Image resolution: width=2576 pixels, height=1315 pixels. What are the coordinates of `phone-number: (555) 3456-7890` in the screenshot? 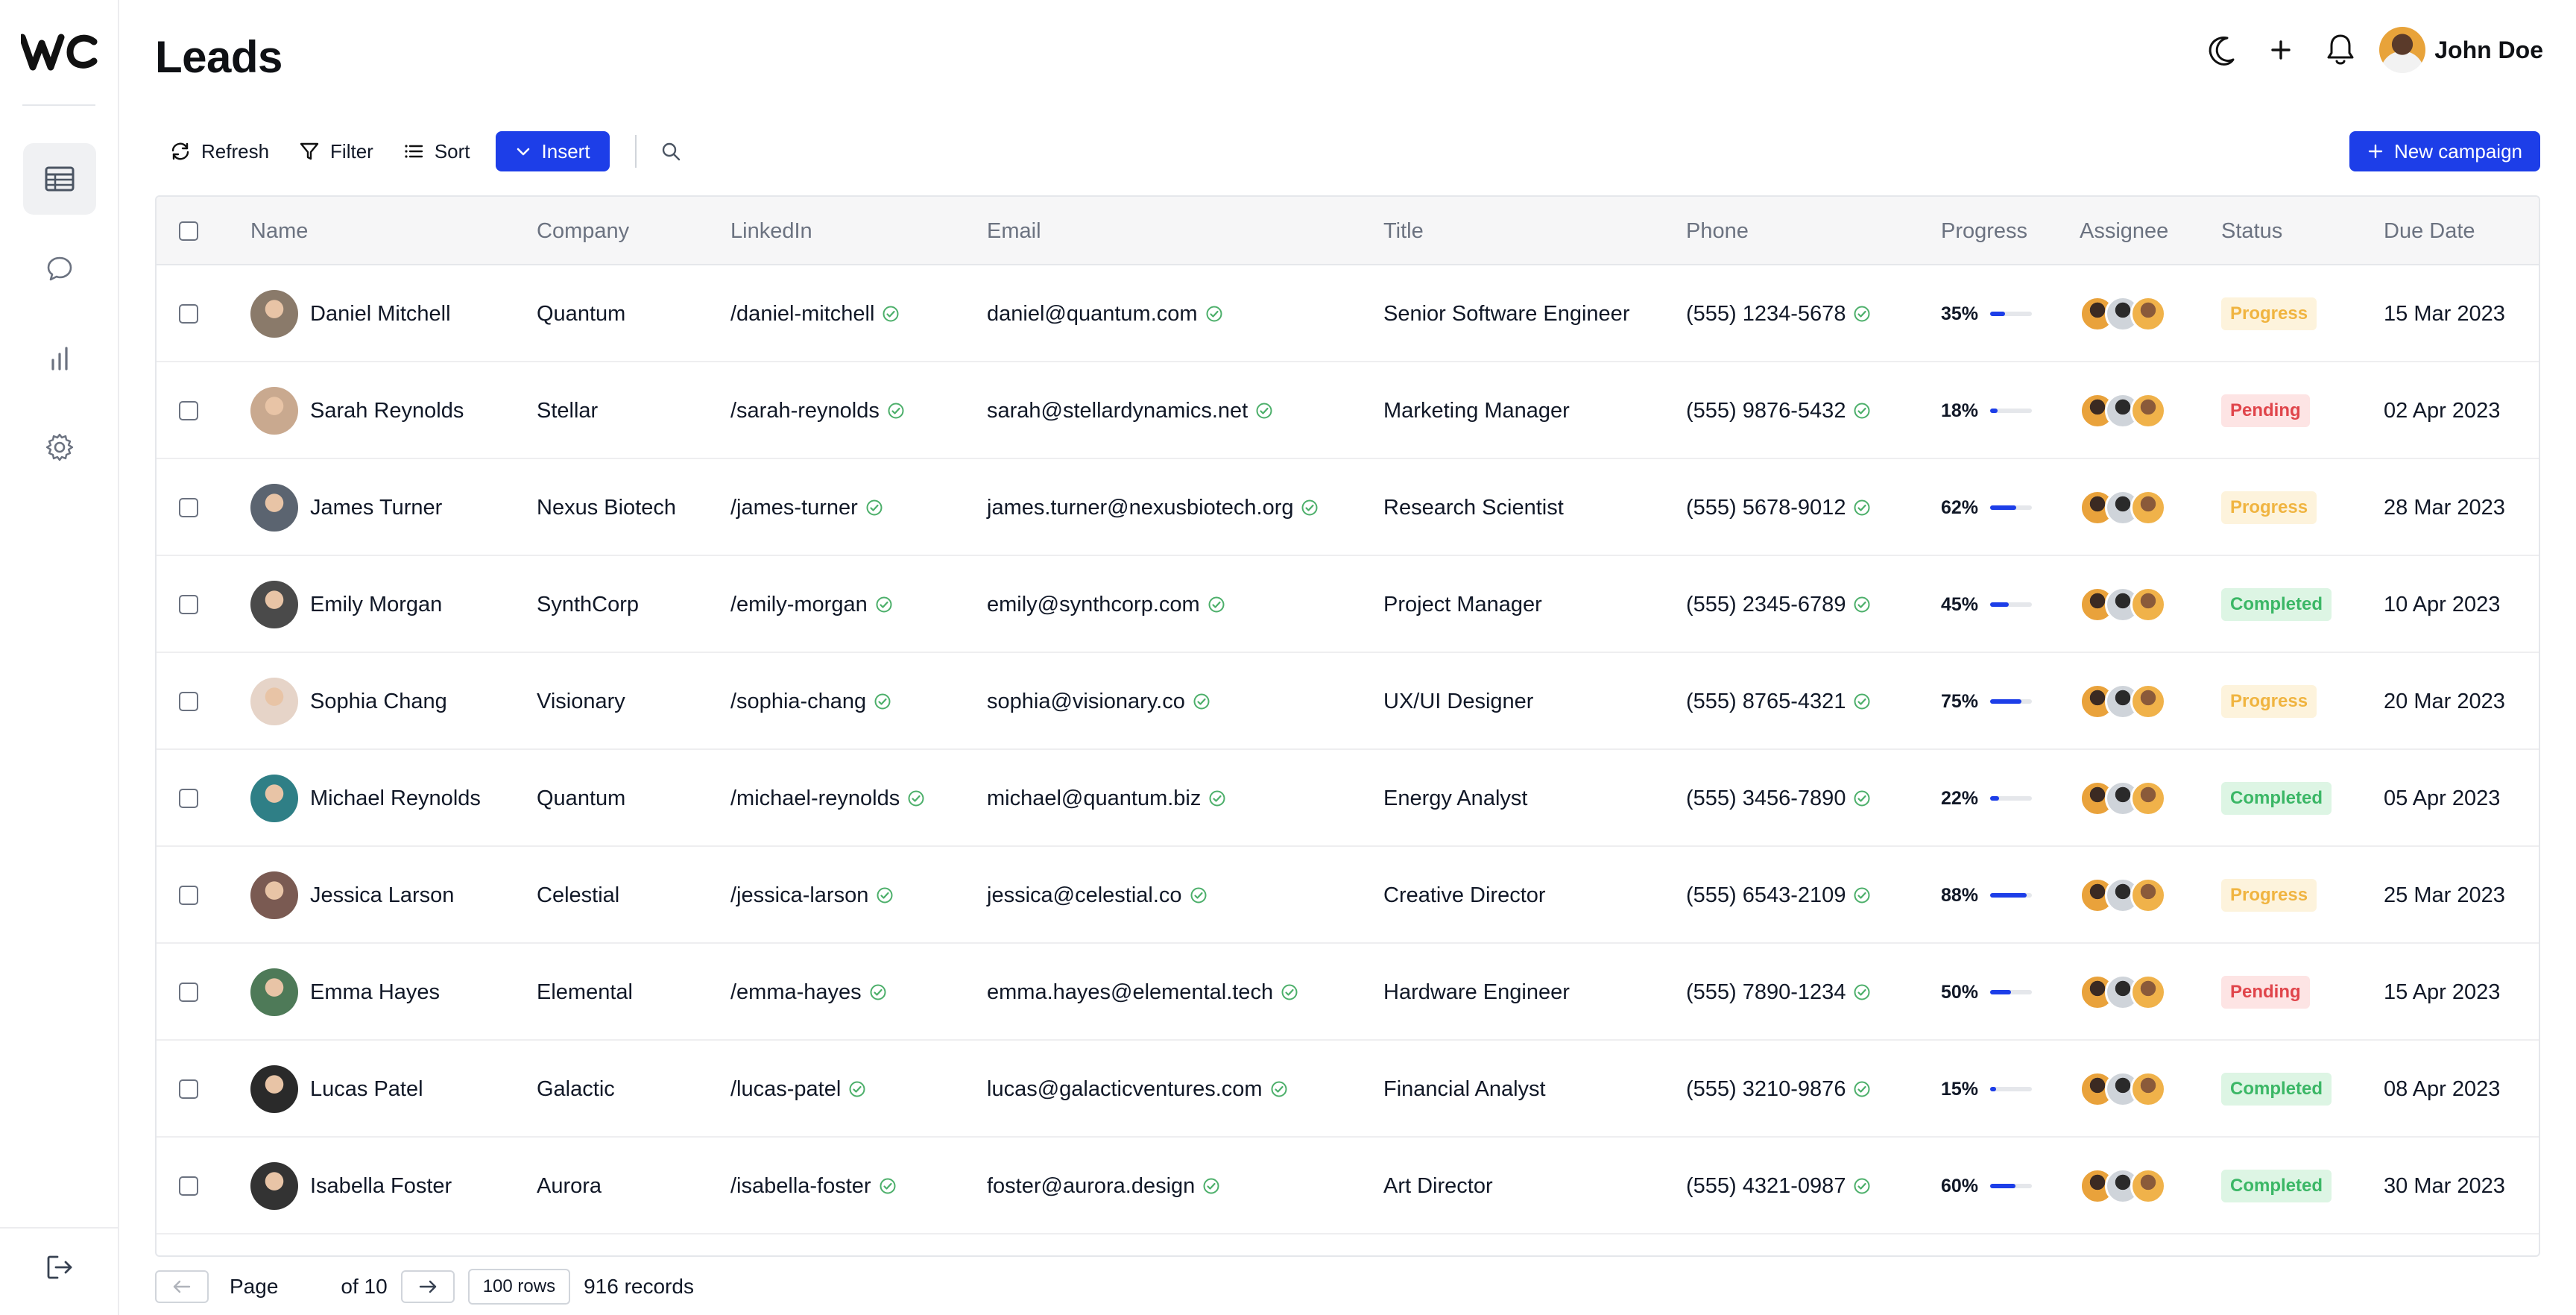 It's located at (1766, 799).